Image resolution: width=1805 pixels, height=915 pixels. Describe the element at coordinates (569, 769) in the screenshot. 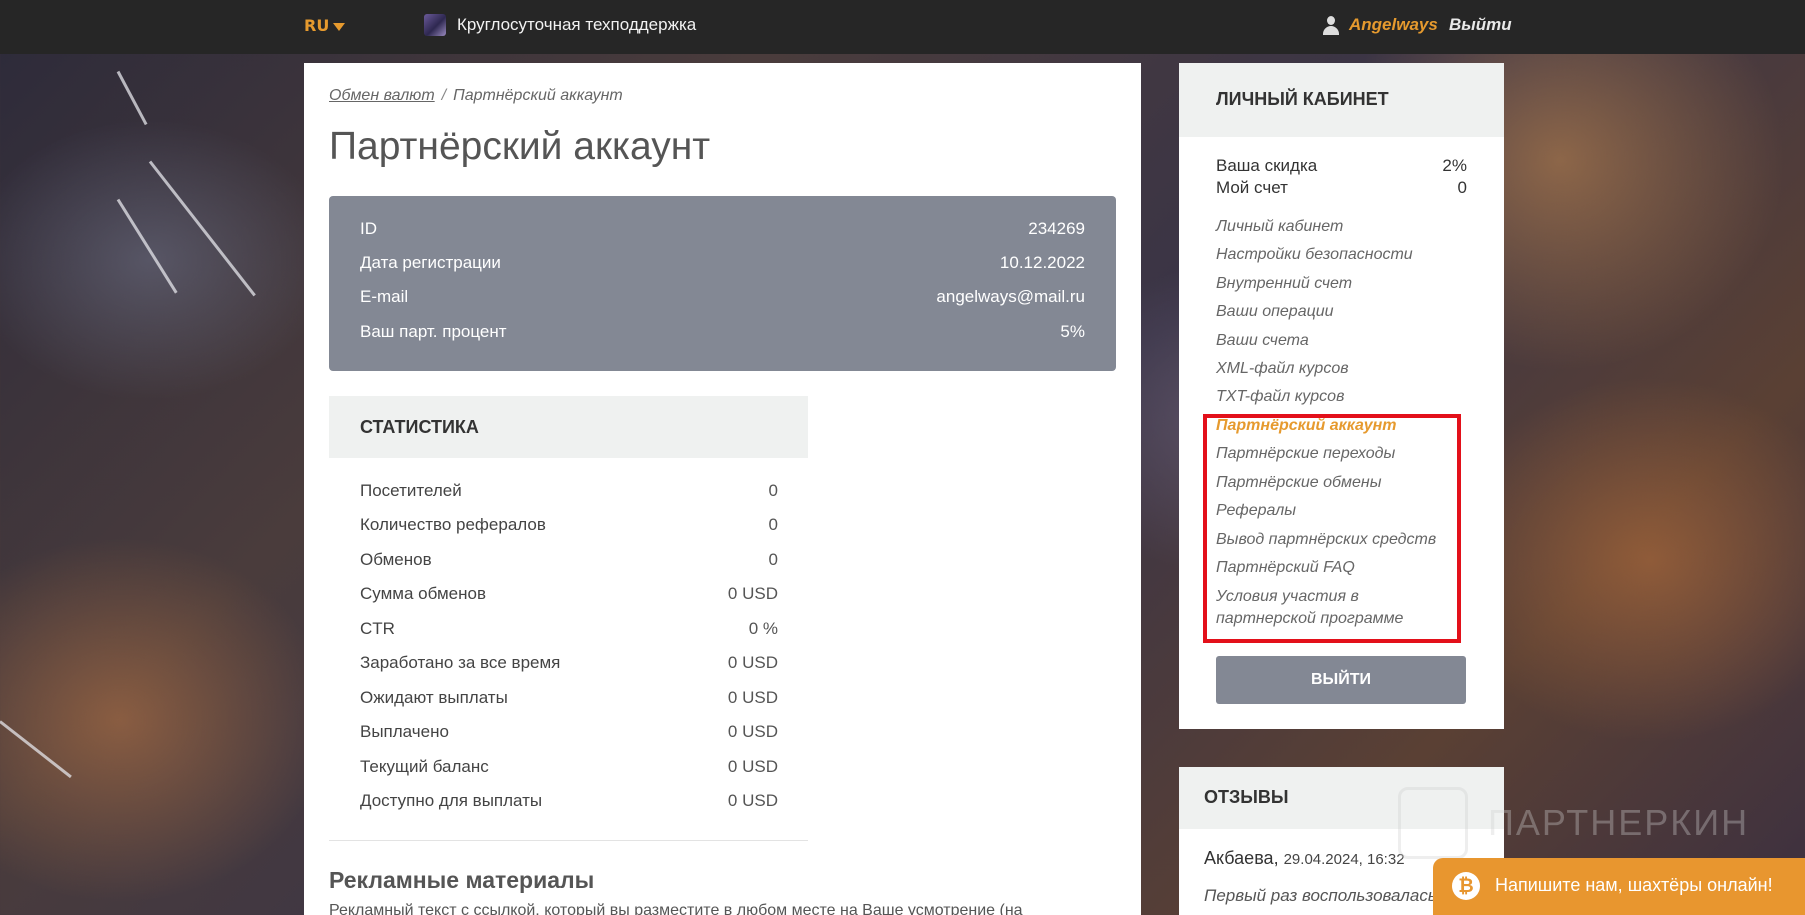

I see `stat-row: Текущий баланс 0 USD` at that location.